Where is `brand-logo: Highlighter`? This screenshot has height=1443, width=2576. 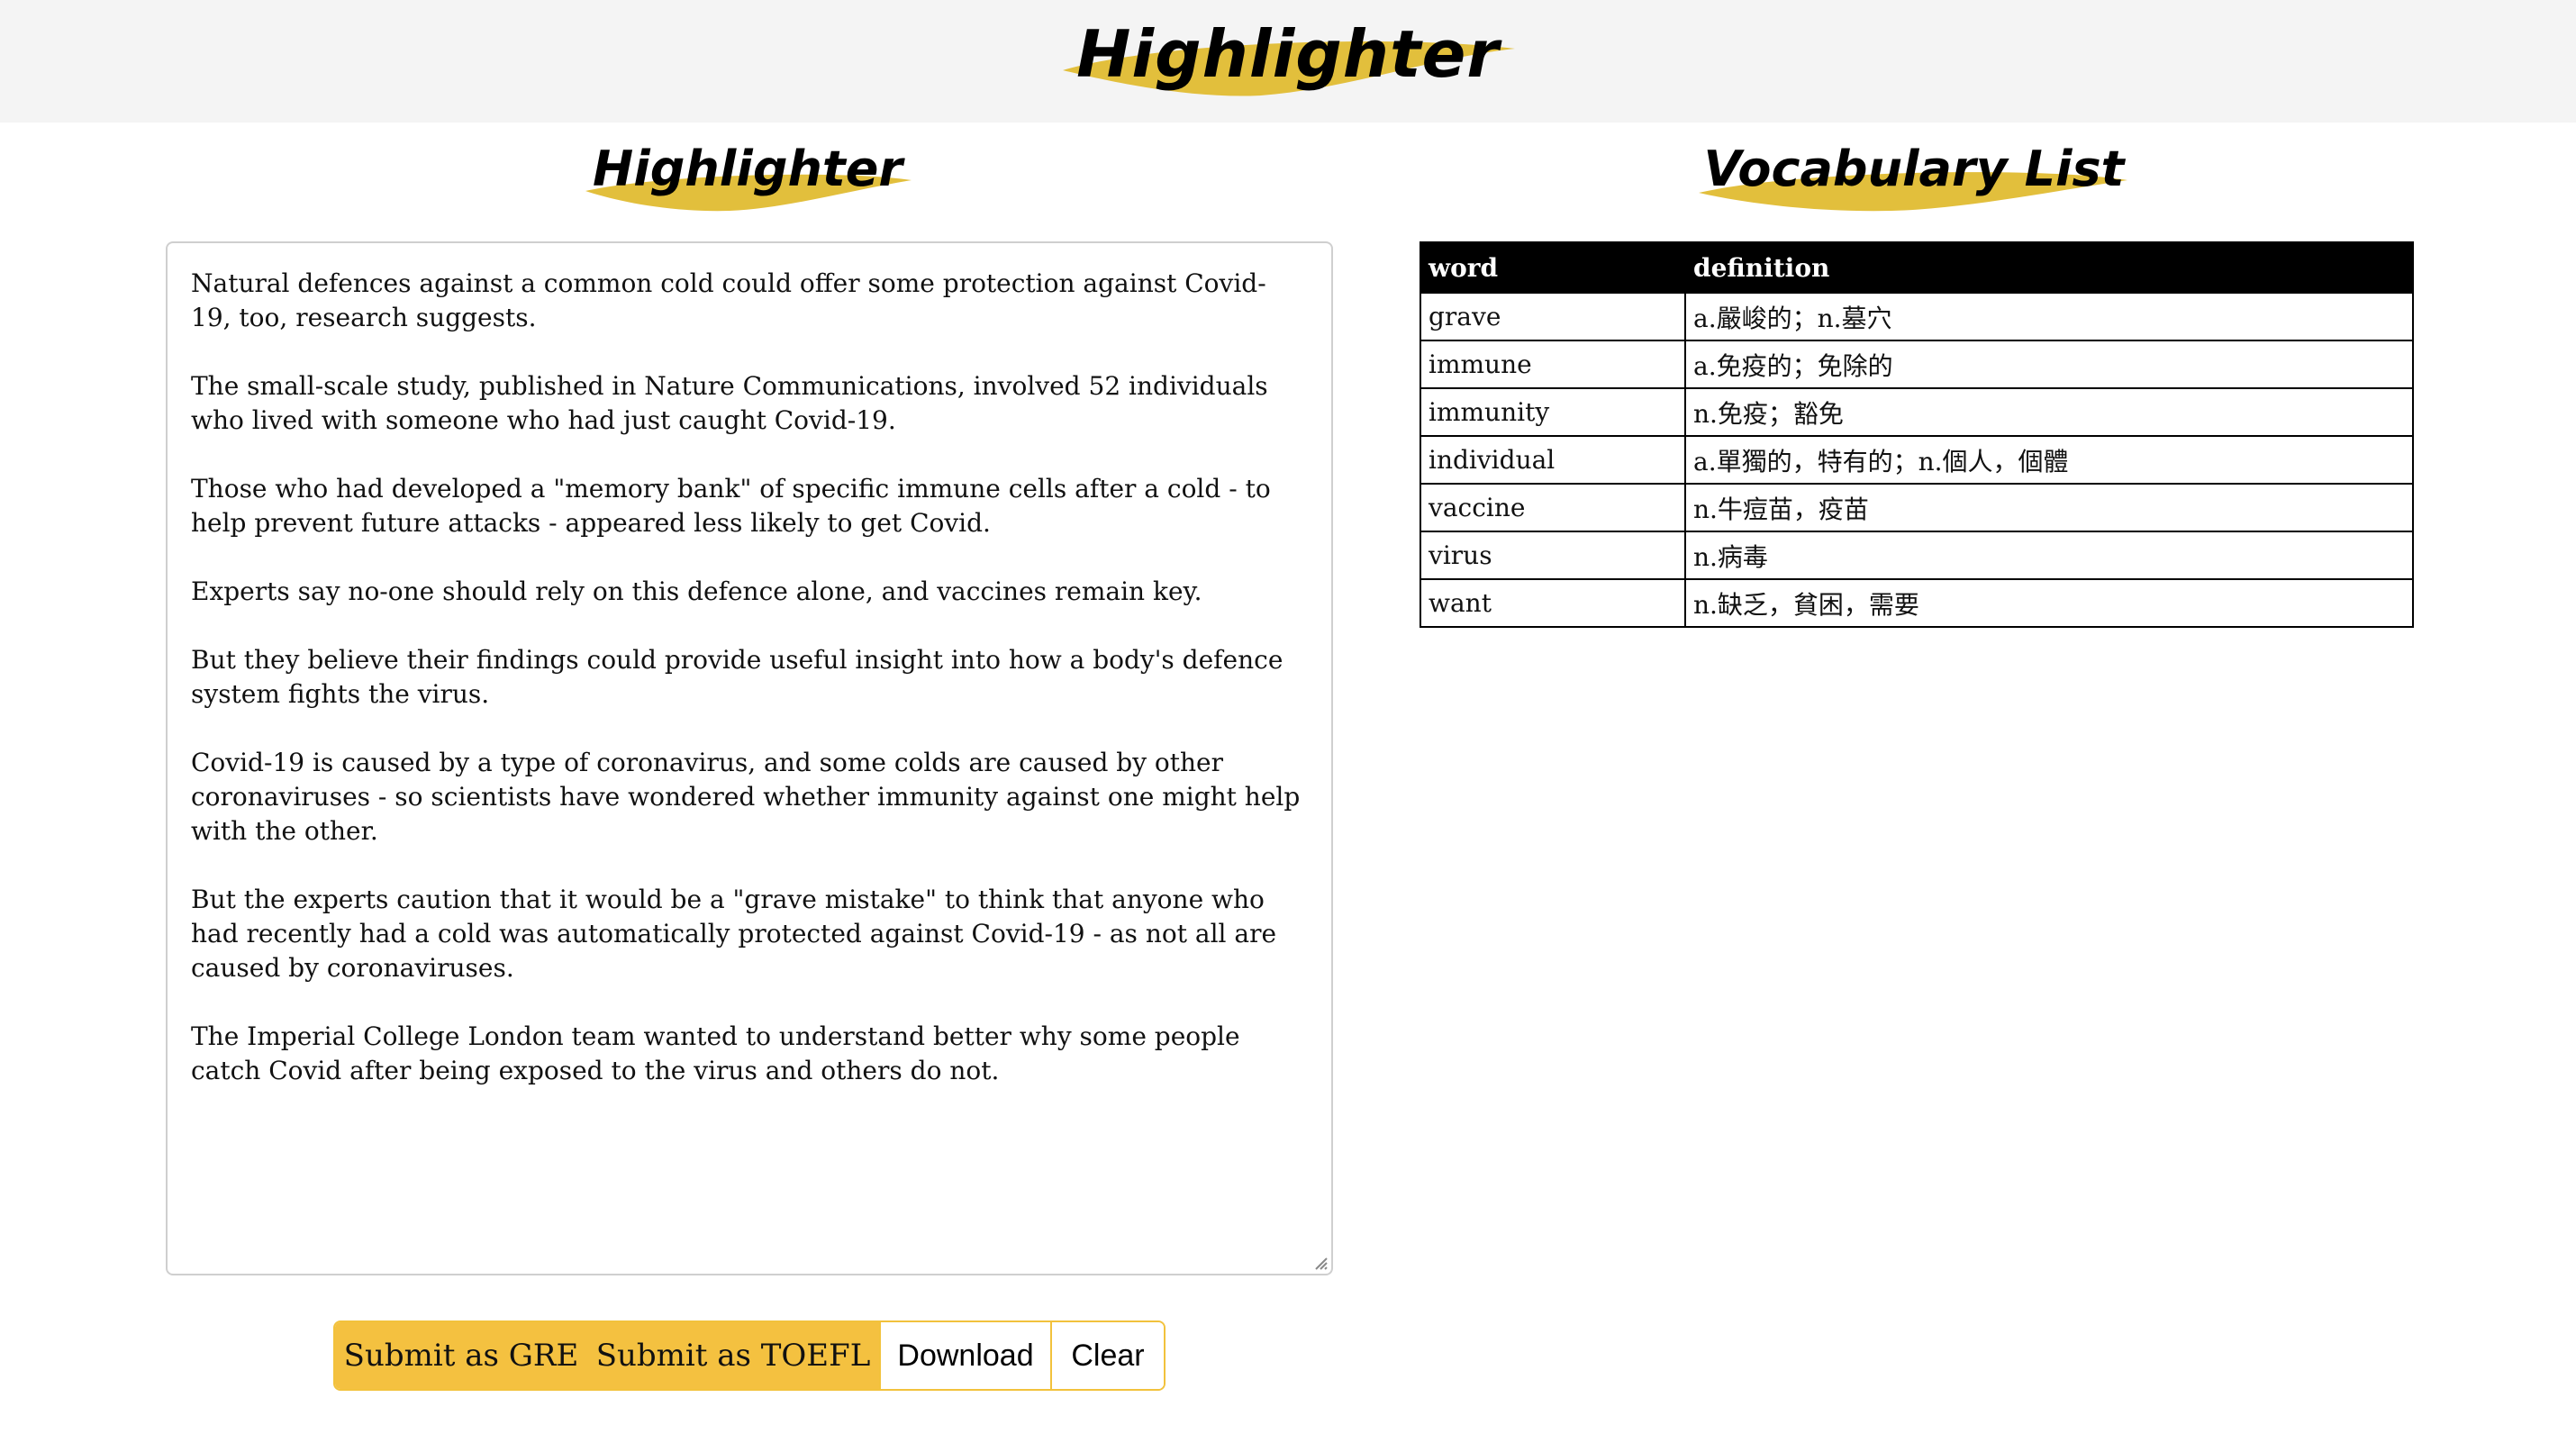 brand-logo: Highlighter is located at coordinates (1288, 59).